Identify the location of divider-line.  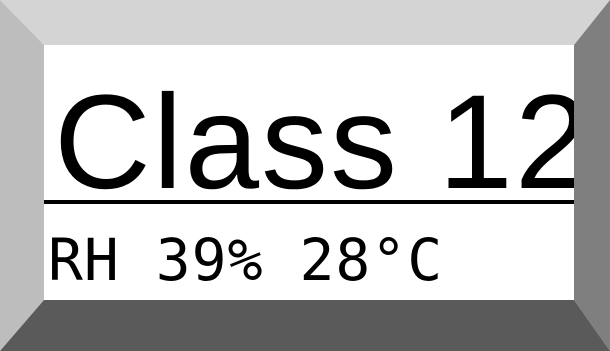
(309, 202).